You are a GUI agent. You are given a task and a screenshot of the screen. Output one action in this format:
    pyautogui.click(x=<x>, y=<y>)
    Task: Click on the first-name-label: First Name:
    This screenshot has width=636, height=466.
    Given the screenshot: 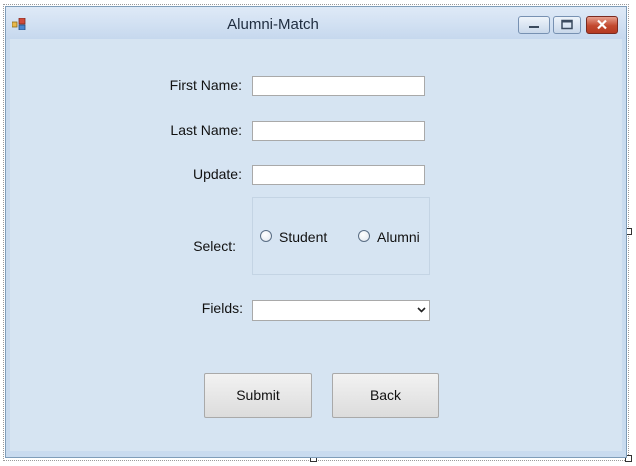 What is the action you would take?
    pyautogui.click(x=205, y=85)
    